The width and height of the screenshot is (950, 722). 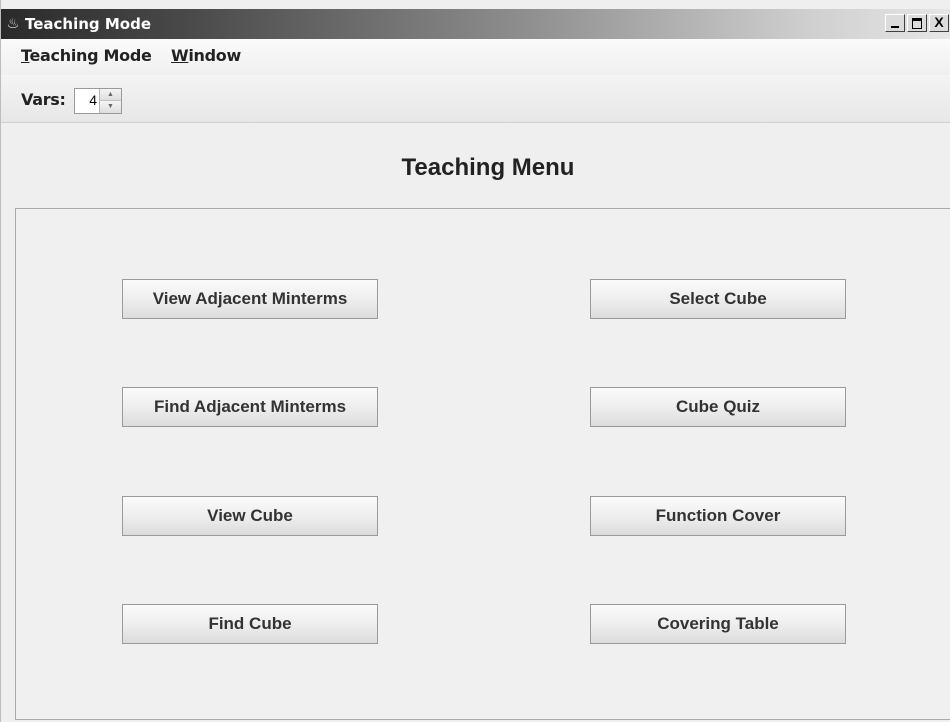 What do you see at coordinates (475, 99) in the screenshot?
I see `toolbar: Vars: 4 ▲ ▼` at bounding box center [475, 99].